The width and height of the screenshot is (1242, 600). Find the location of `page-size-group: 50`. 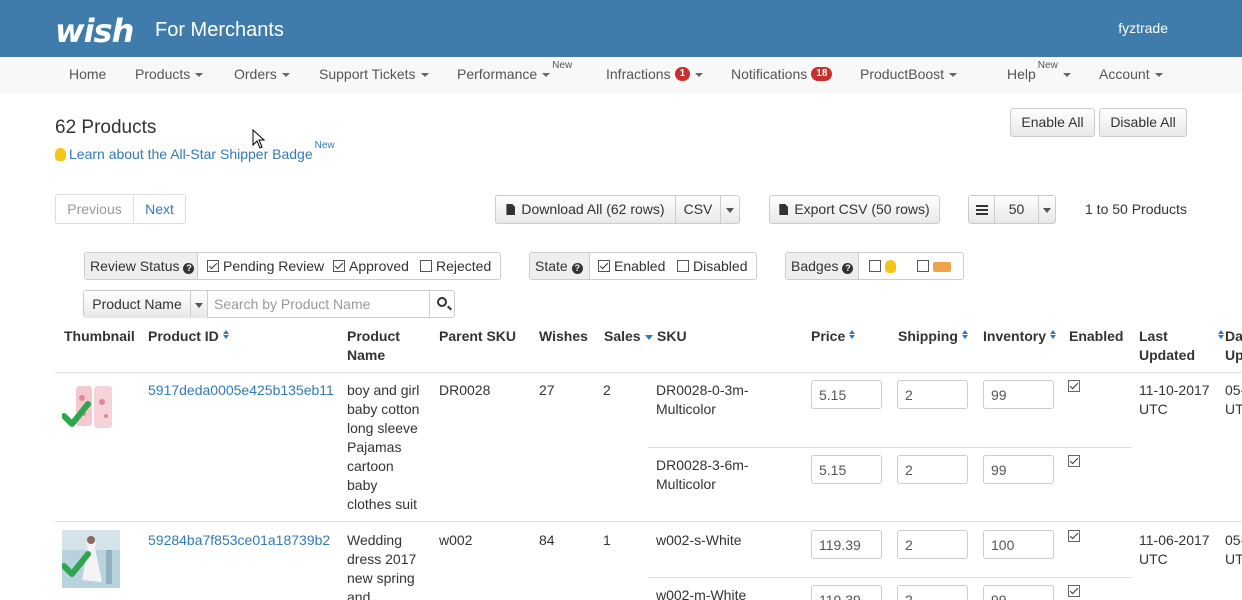

page-size-group: 50 is located at coordinates (1012, 209).